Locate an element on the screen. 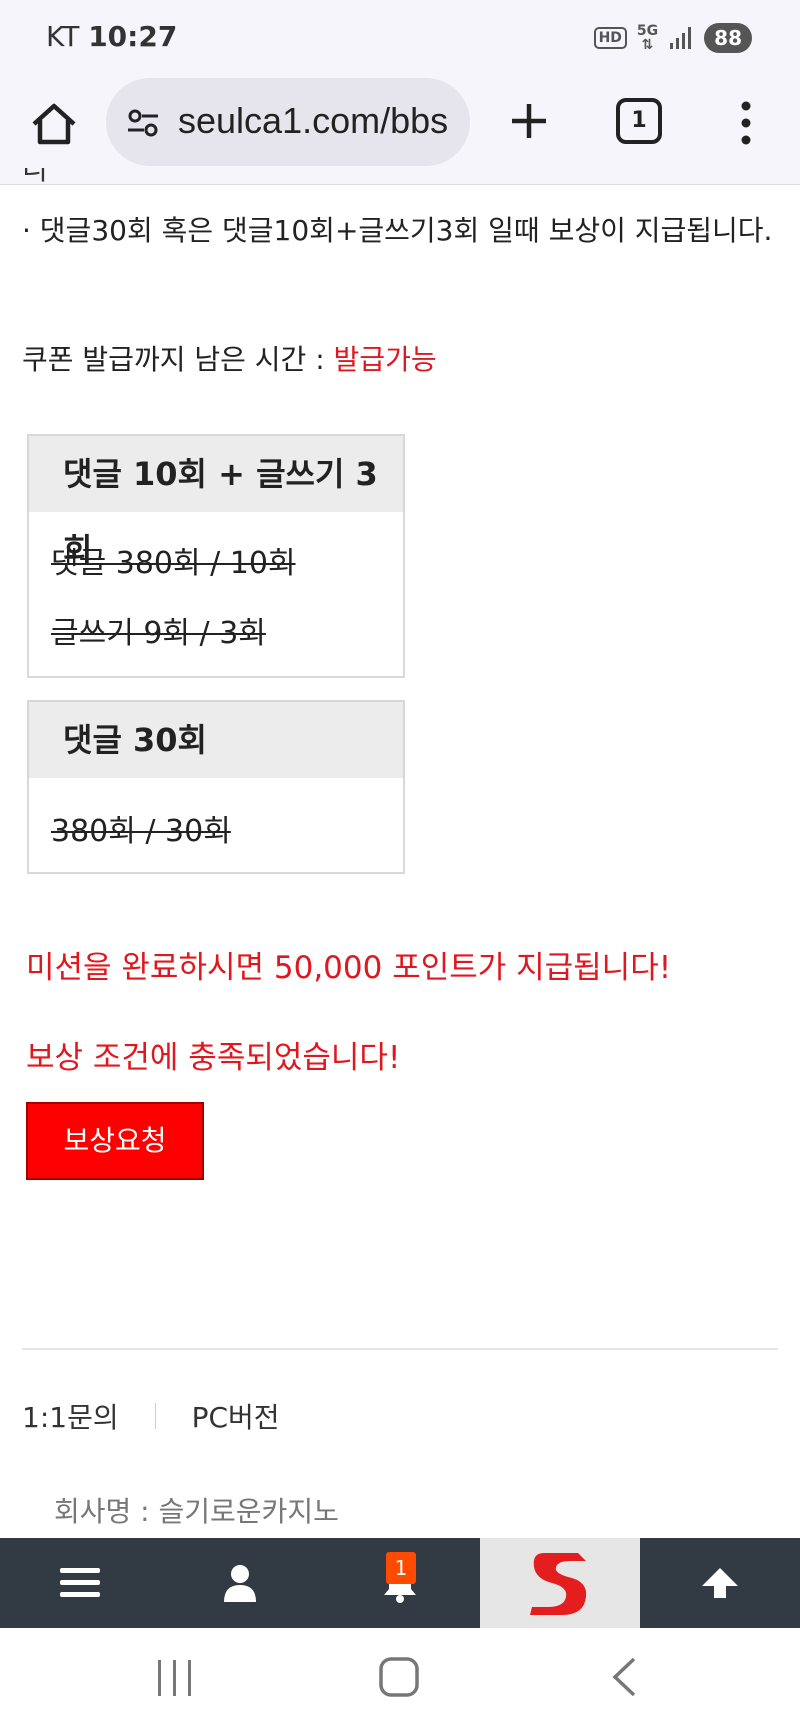 Image resolution: width=800 pixels, height=1734 pixels. status-time: KT 10:27 is located at coordinates (111, 36).